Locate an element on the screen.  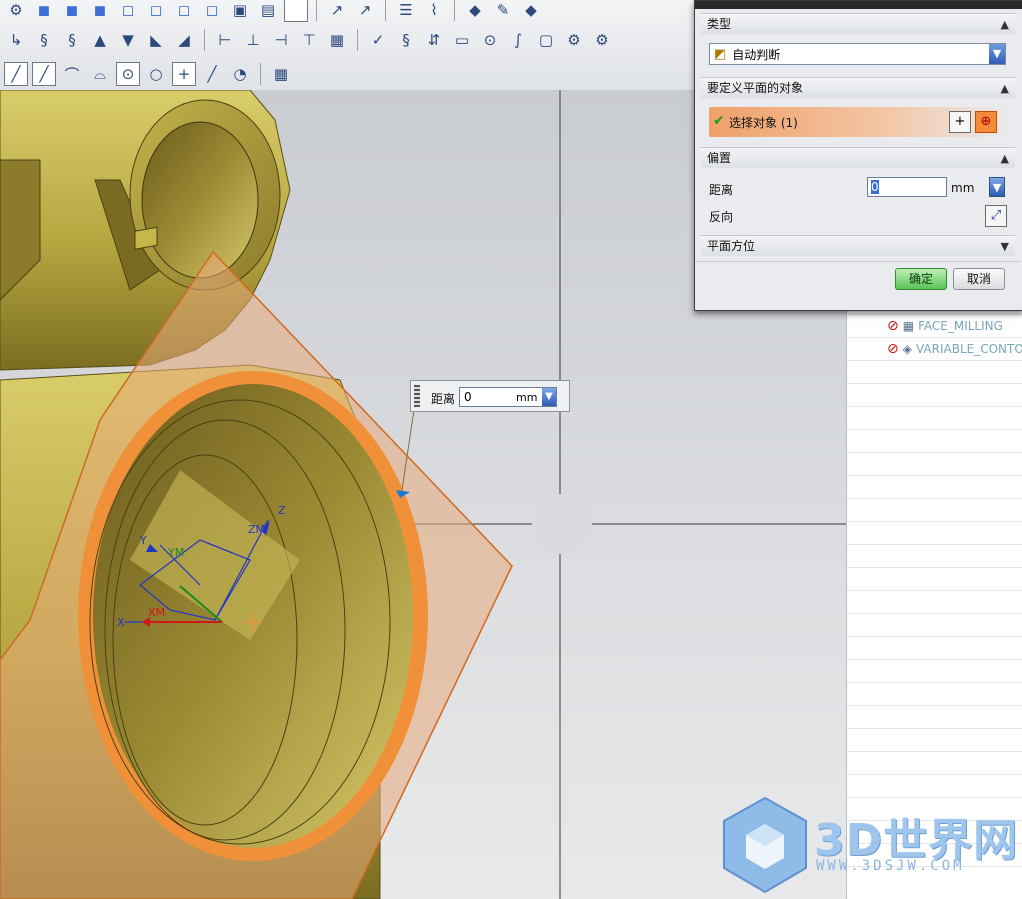
type-dropdown: ◩ 自动判断 ▼ is located at coordinates (857, 54).